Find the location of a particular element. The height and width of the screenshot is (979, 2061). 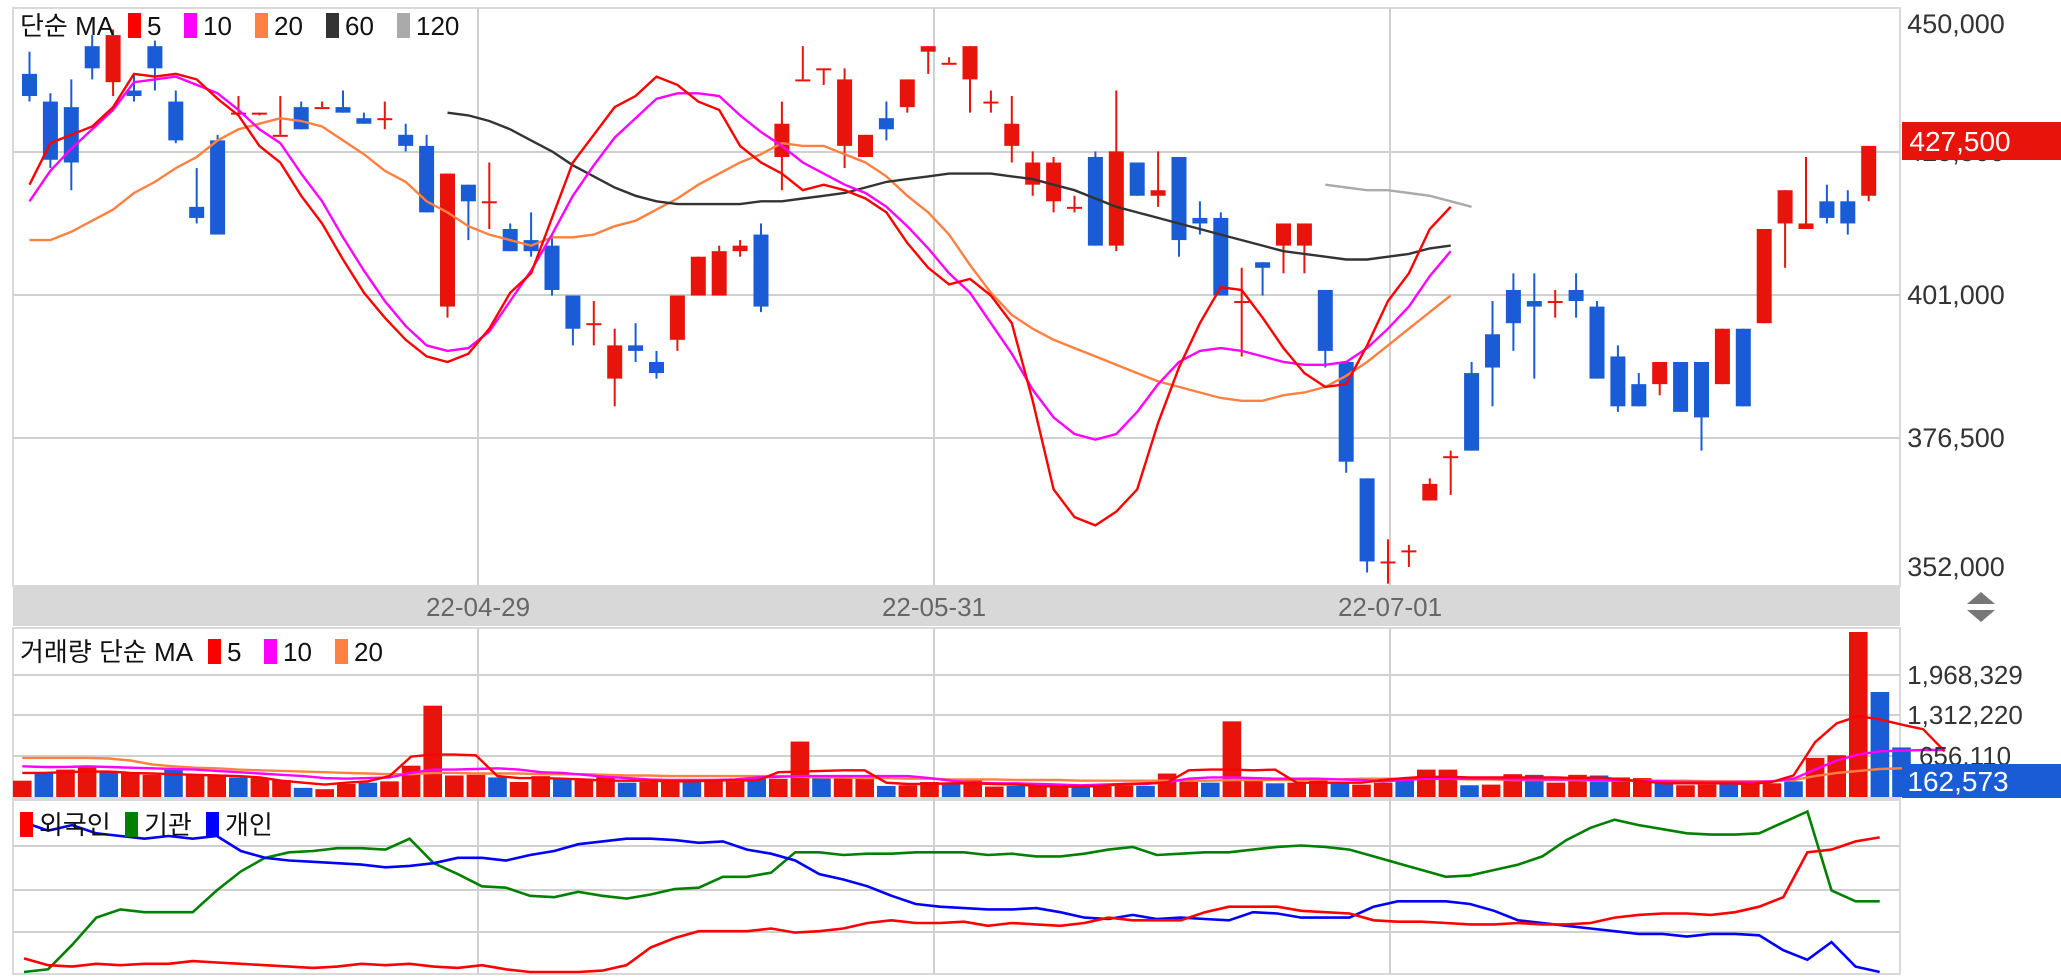

price-tick-label: 401,000 is located at coordinates (1956, 295).